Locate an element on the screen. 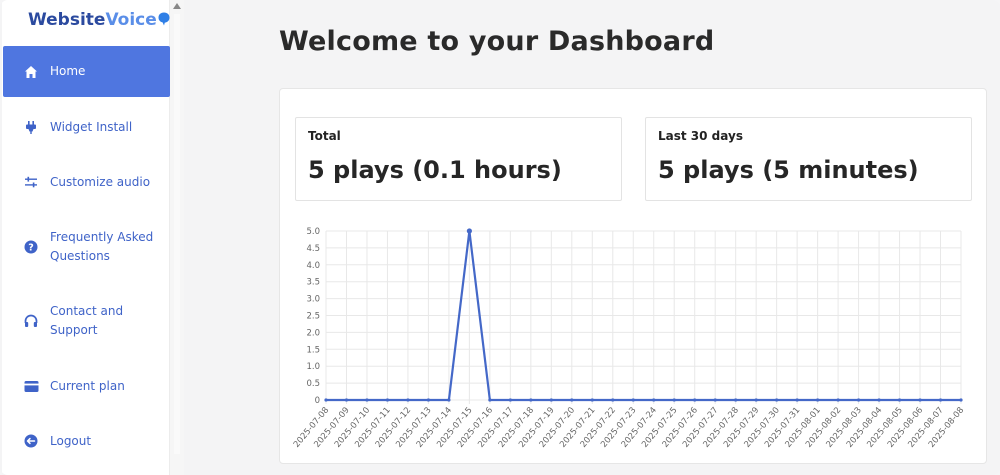 The width and height of the screenshot is (1000, 475). sidebar-item-label: Current plan is located at coordinates (87, 385).